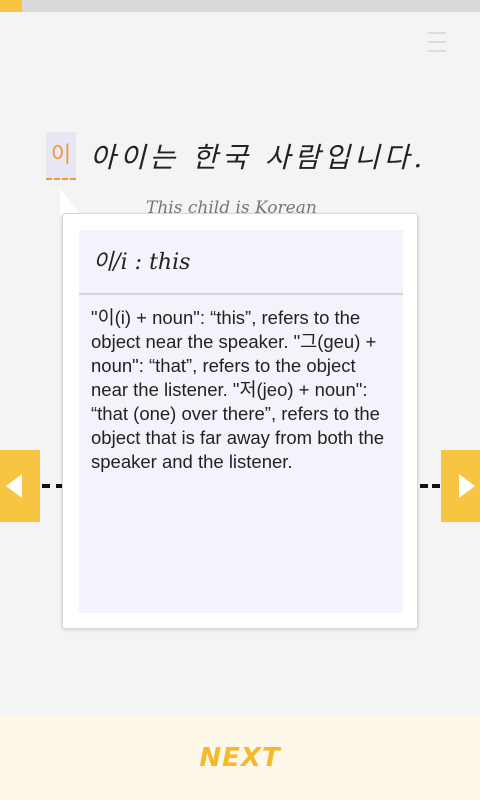 The height and width of the screenshot is (800, 480). Describe the element at coordinates (437, 42) in the screenshot. I see `menu-icon` at that location.